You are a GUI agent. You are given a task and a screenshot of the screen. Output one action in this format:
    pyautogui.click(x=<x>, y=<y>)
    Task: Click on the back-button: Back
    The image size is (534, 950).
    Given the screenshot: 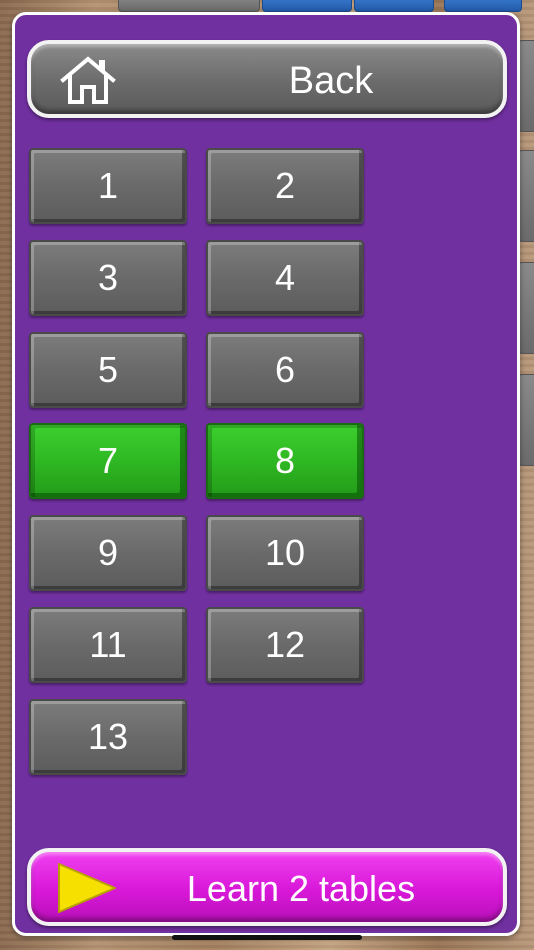 What is the action you would take?
    pyautogui.click(x=267, y=79)
    